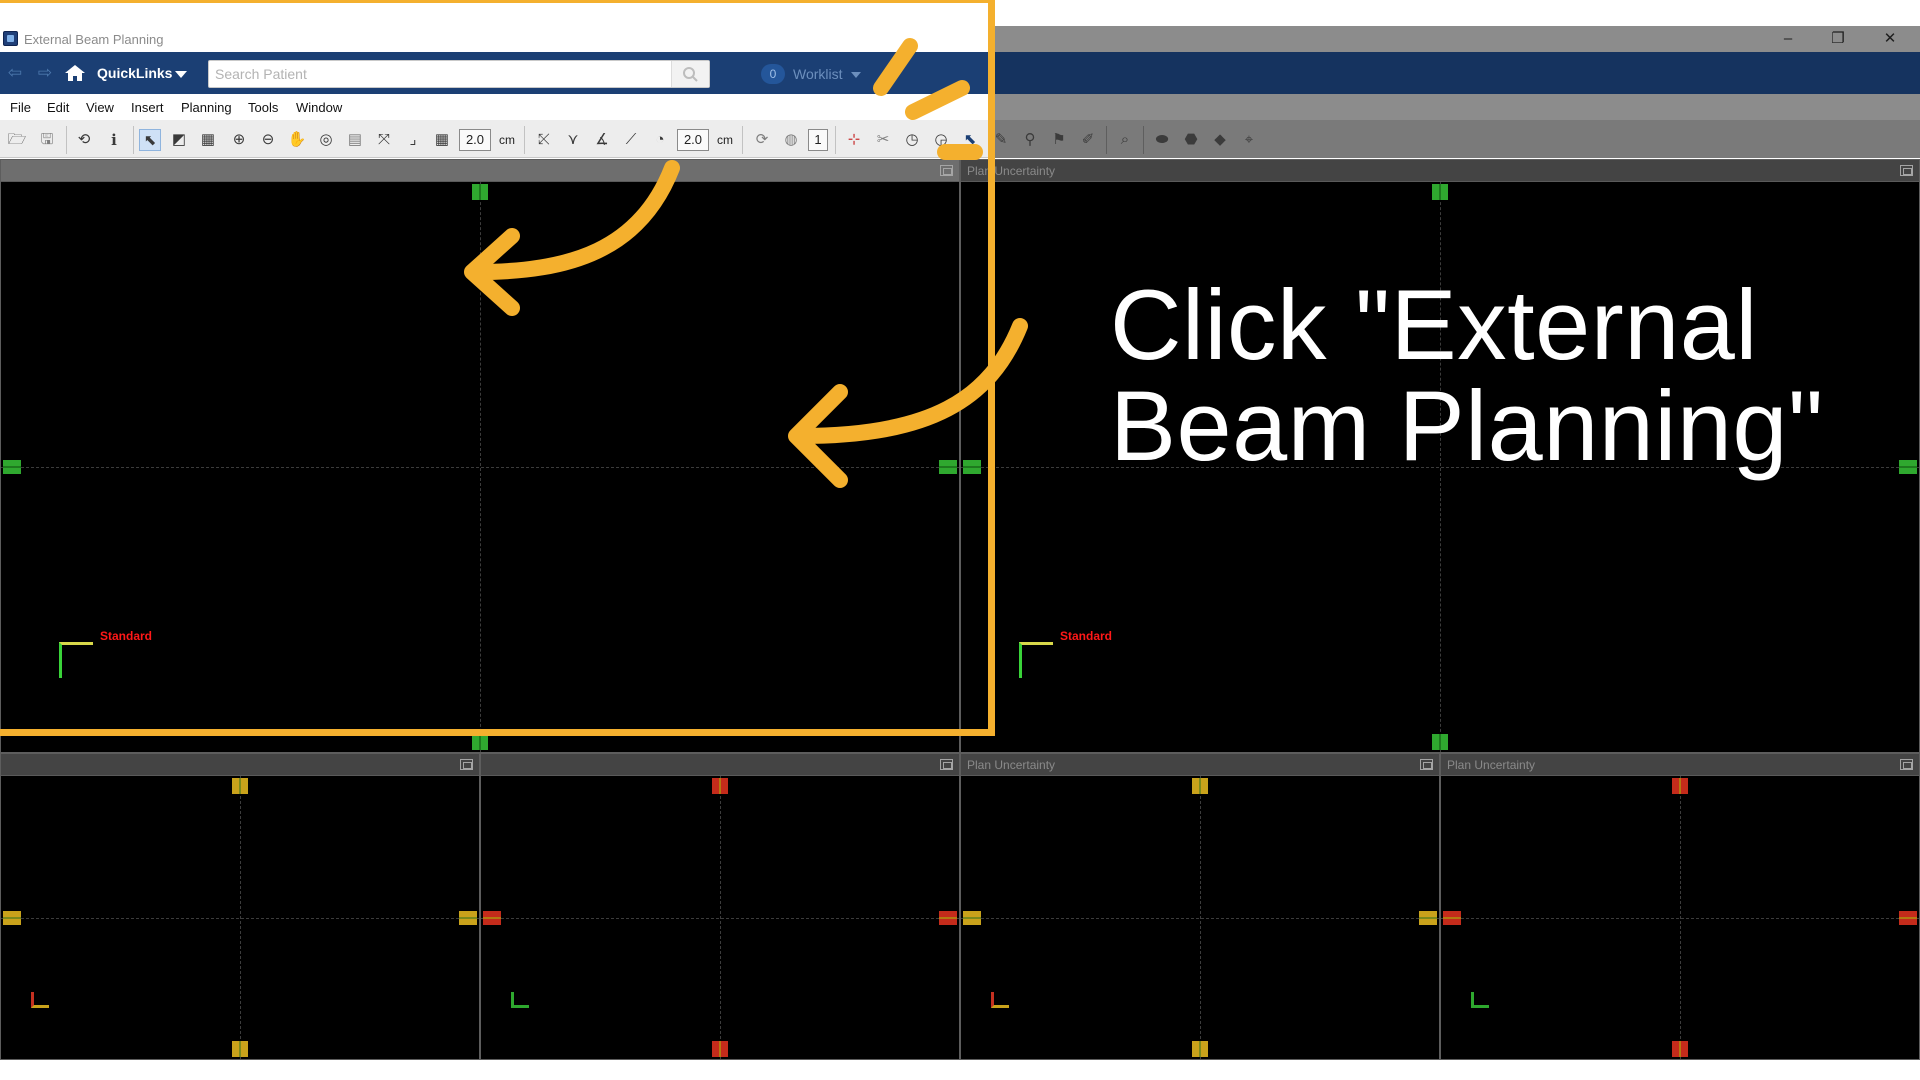  What do you see at coordinates (1200, 906) in the screenshot?
I see `viewport-bottom-3: Plan Uncertainty` at bounding box center [1200, 906].